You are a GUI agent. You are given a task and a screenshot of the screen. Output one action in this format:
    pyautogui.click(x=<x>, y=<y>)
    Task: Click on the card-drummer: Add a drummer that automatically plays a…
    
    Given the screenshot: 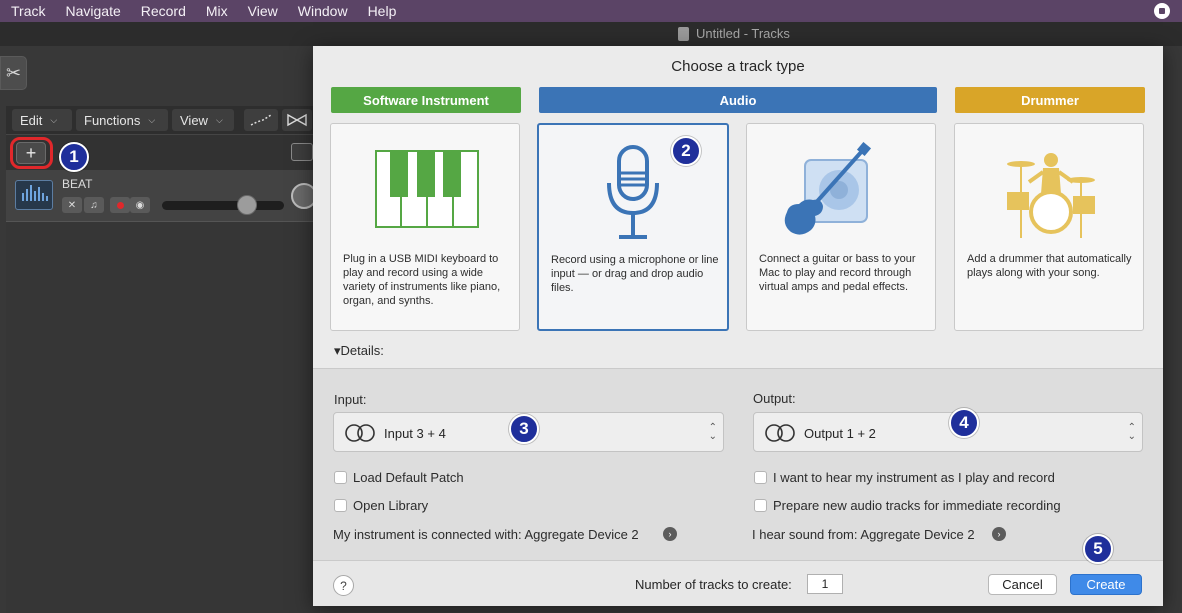 What is the action you would take?
    pyautogui.click(x=1049, y=227)
    